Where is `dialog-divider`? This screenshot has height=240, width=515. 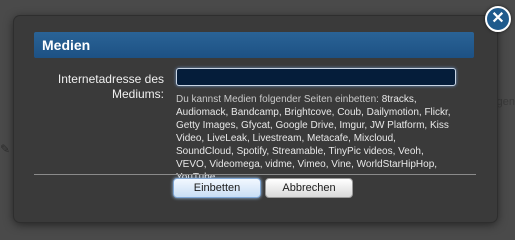 dialog-divider is located at coordinates (255, 174).